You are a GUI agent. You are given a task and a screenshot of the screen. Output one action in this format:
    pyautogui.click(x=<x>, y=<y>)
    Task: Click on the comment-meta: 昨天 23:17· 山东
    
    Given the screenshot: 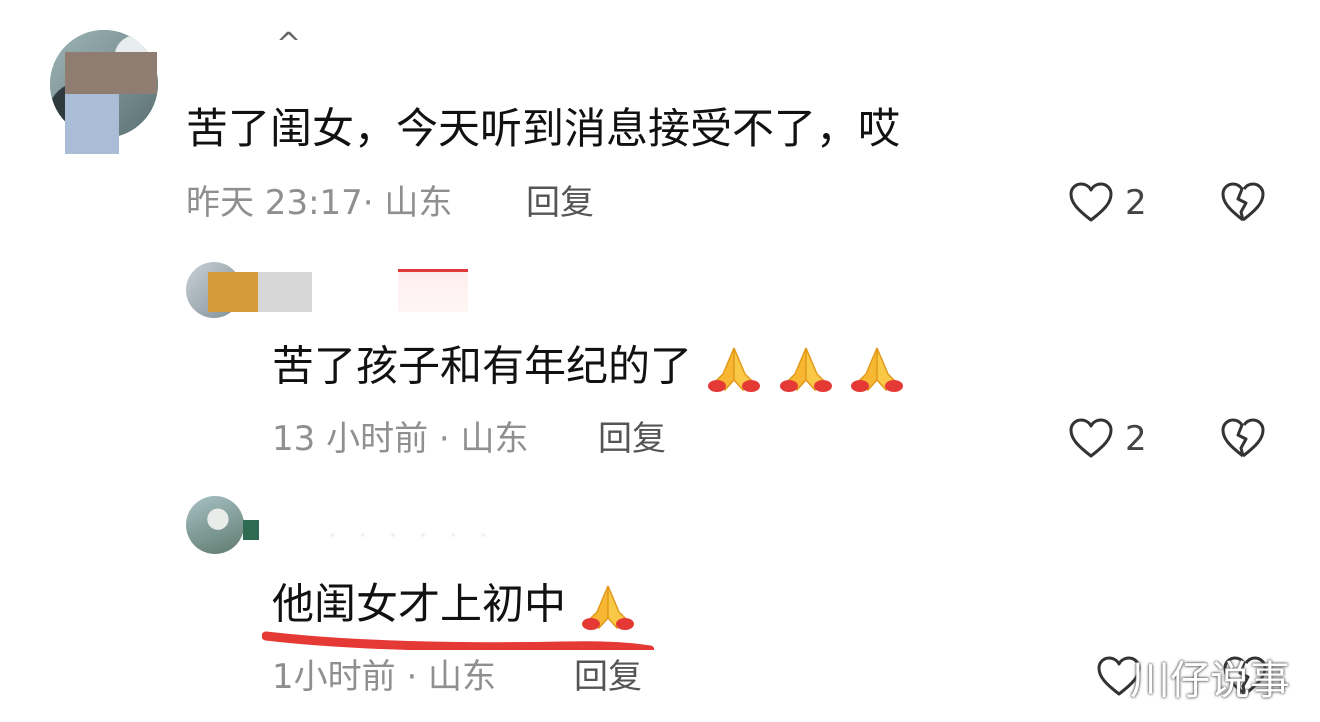 What is the action you would take?
    pyautogui.click(x=319, y=203)
    